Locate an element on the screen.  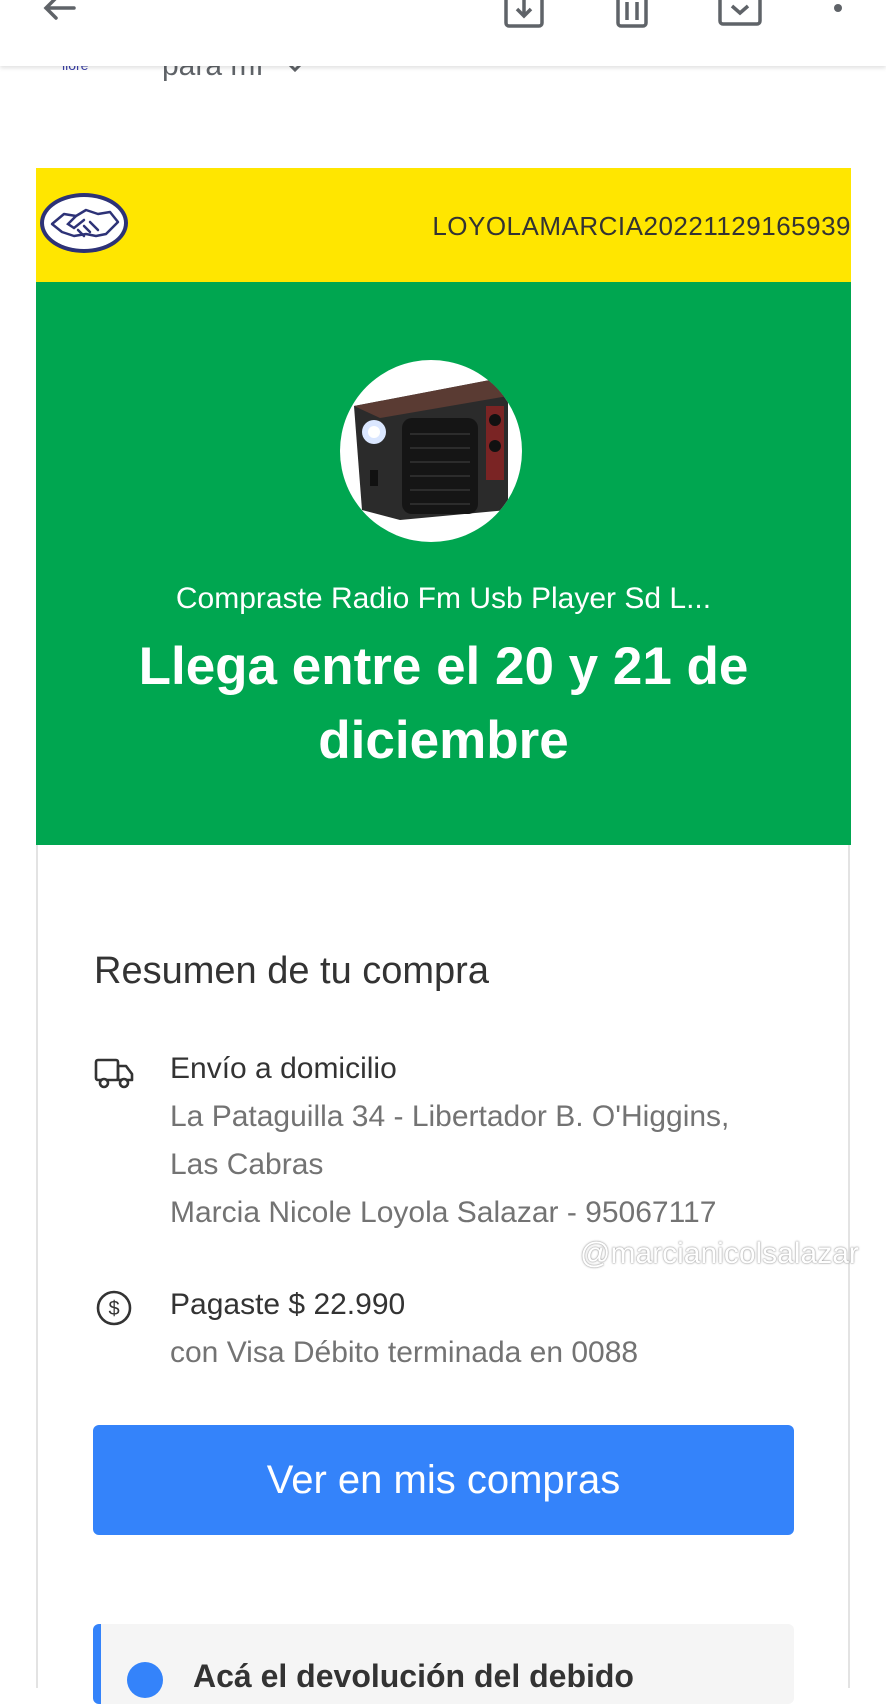
radio-product-icon is located at coordinates (431, 450).